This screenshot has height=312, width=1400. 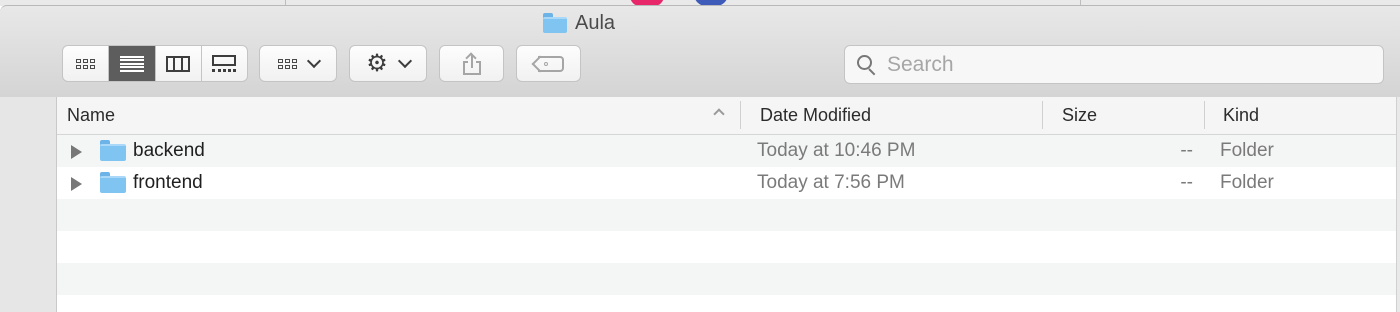 I want to click on gallery-icon, so click(x=224, y=63).